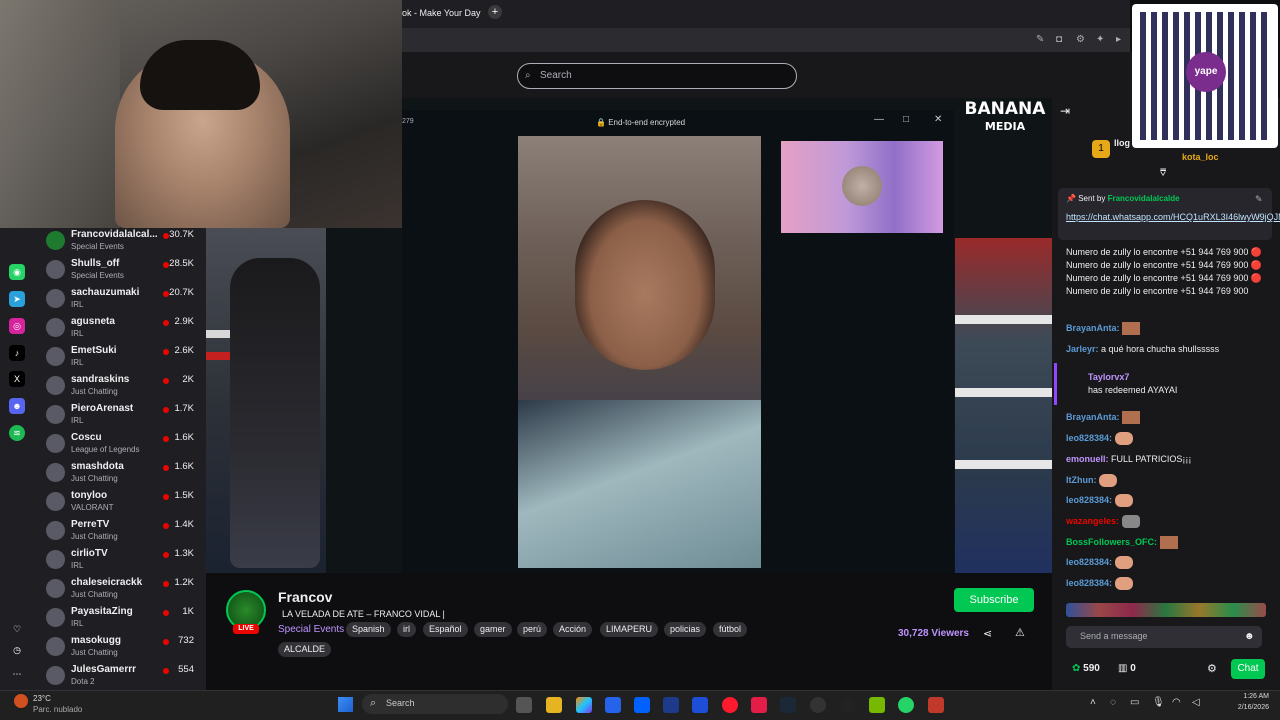 This screenshot has width=1280, height=720. What do you see at coordinates (1247, 696) in the screenshot?
I see `taskbar-clock: 1:26 AM` at bounding box center [1247, 696].